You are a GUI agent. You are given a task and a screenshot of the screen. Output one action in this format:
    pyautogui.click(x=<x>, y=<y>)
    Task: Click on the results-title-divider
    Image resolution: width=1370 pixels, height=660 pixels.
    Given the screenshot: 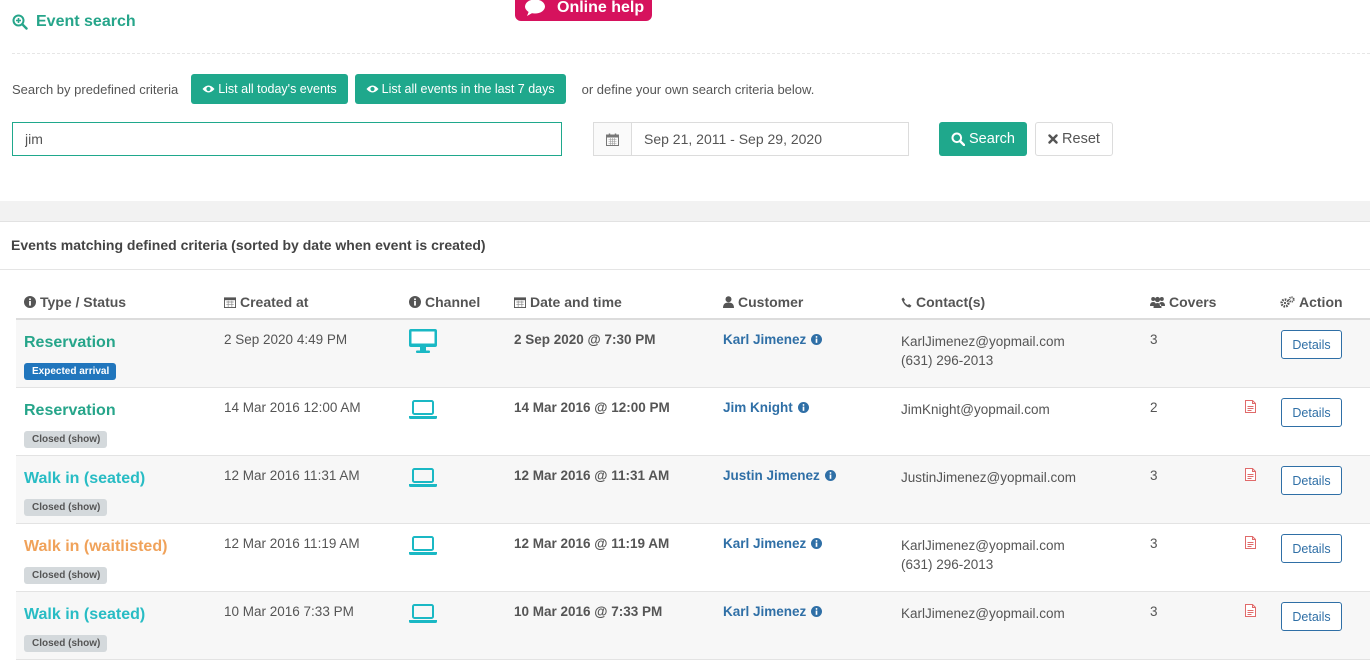 What is the action you would take?
    pyautogui.click(x=685, y=269)
    